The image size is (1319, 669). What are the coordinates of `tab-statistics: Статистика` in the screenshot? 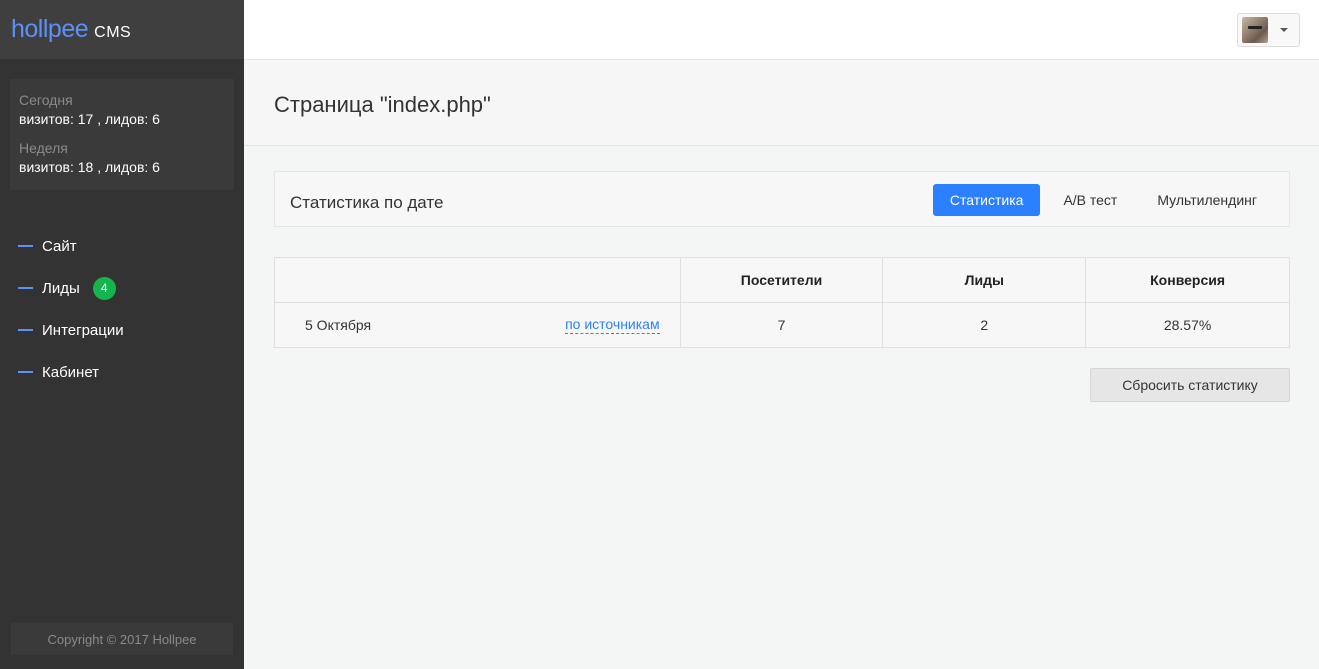 It's located at (986, 200).